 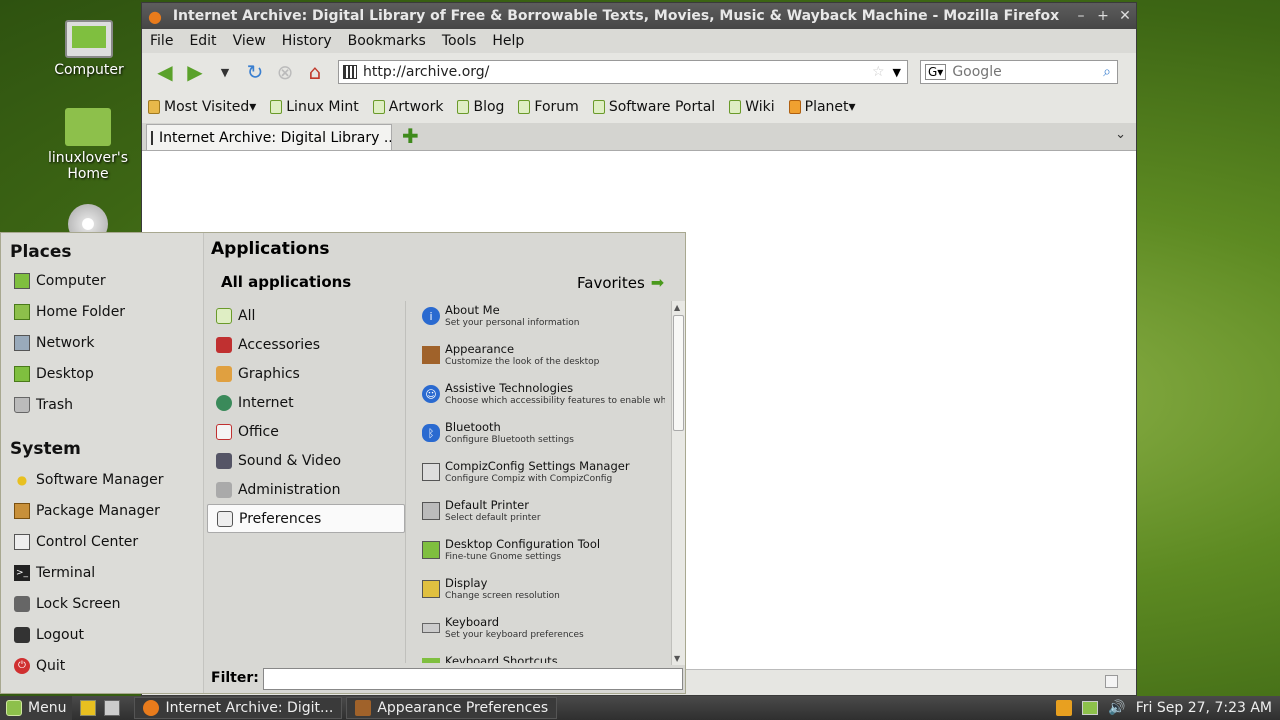 I want to click on home-icon: ⌂, so click(x=315, y=72).